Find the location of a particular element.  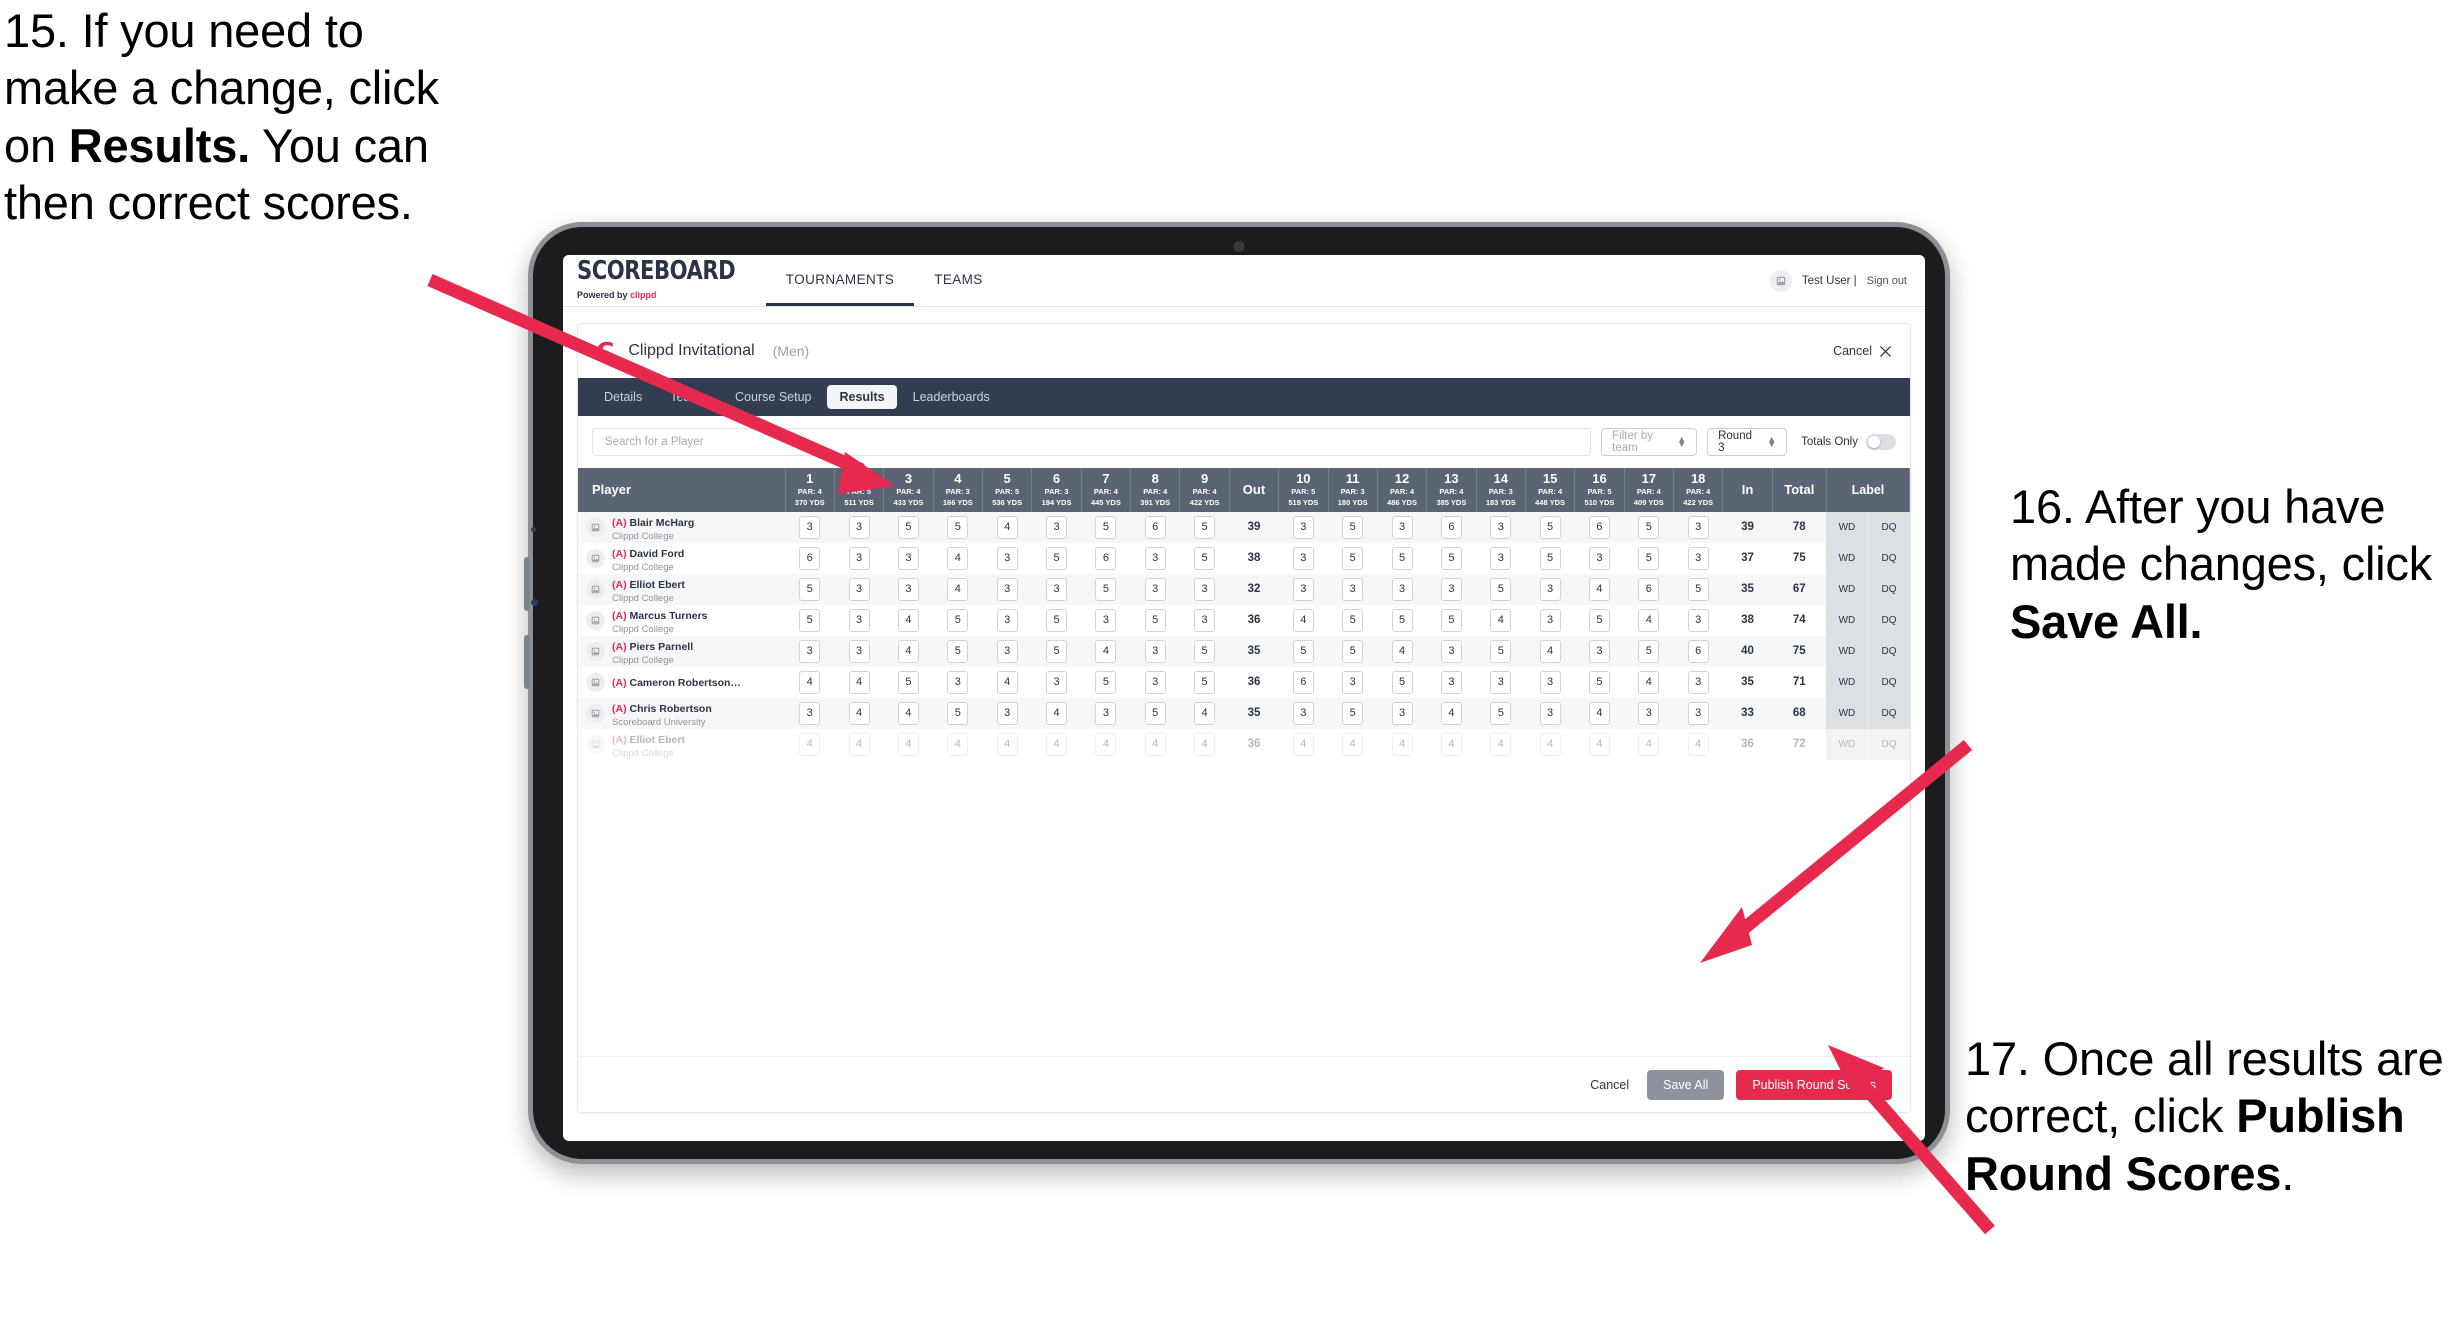

brand-logo: SCOREBOARD Powered by clippd is located at coordinates (671, 280).